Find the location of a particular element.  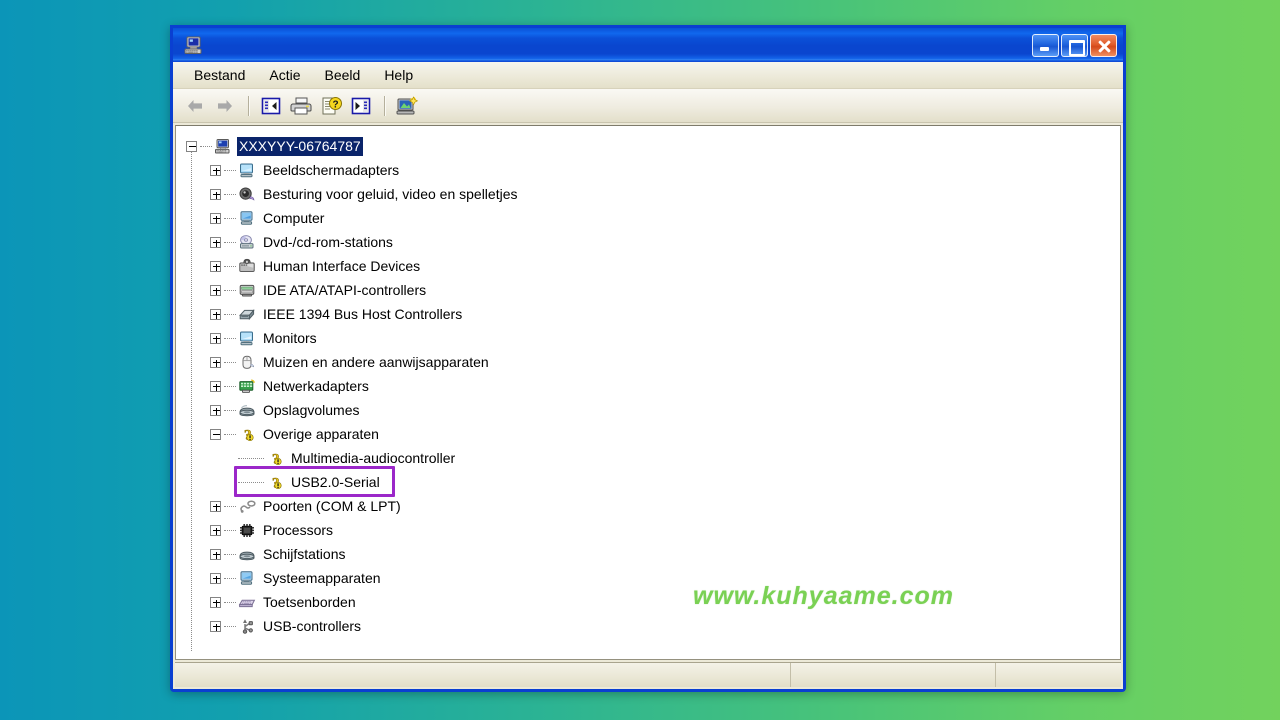

tree-node-poorten: Poorten (COM & LPT) is located at coordinates (648, 506).